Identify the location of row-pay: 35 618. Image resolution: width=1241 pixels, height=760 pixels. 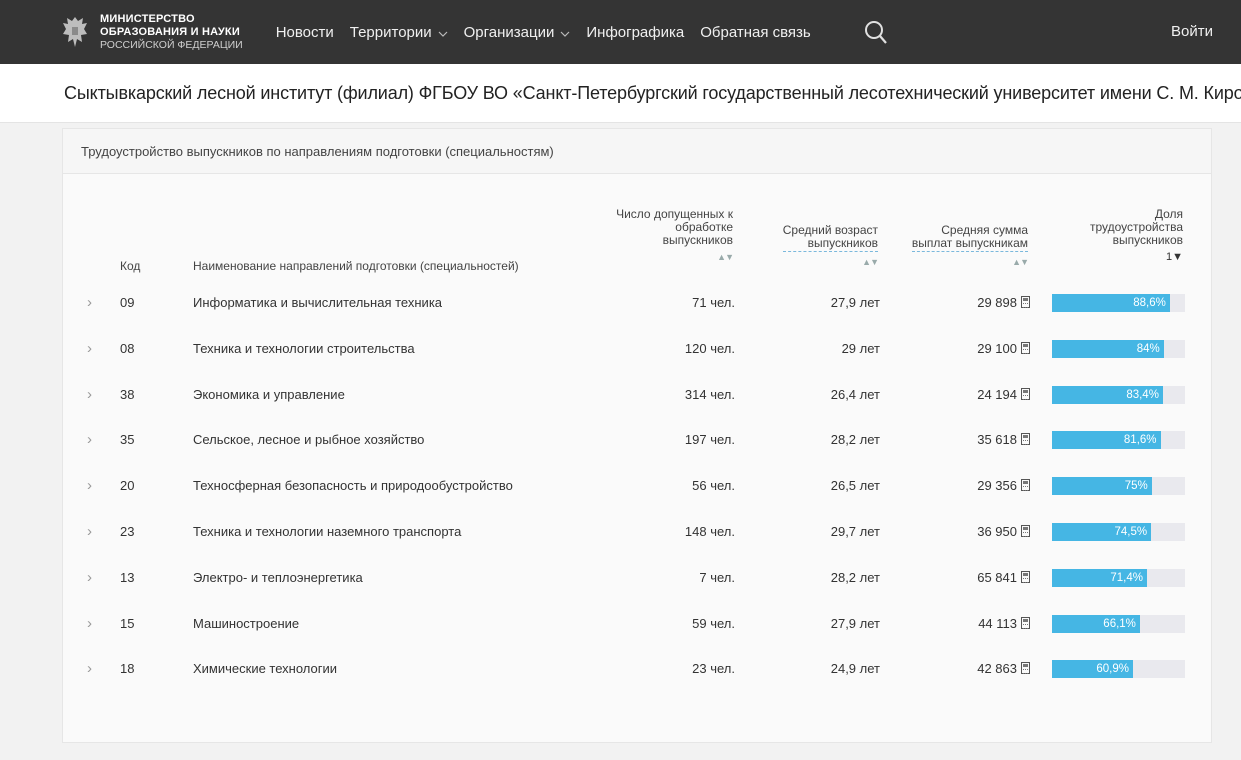
(1003, 440).